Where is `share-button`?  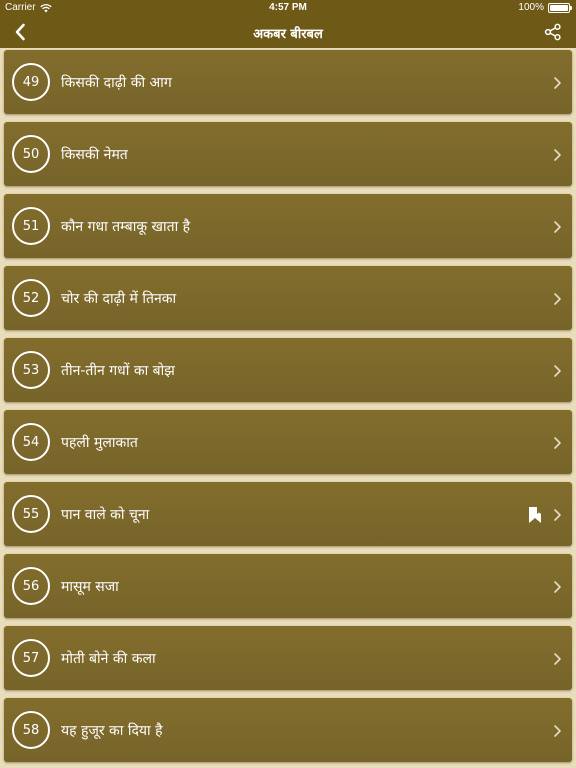
share-button is located at coordinates (553, 32).